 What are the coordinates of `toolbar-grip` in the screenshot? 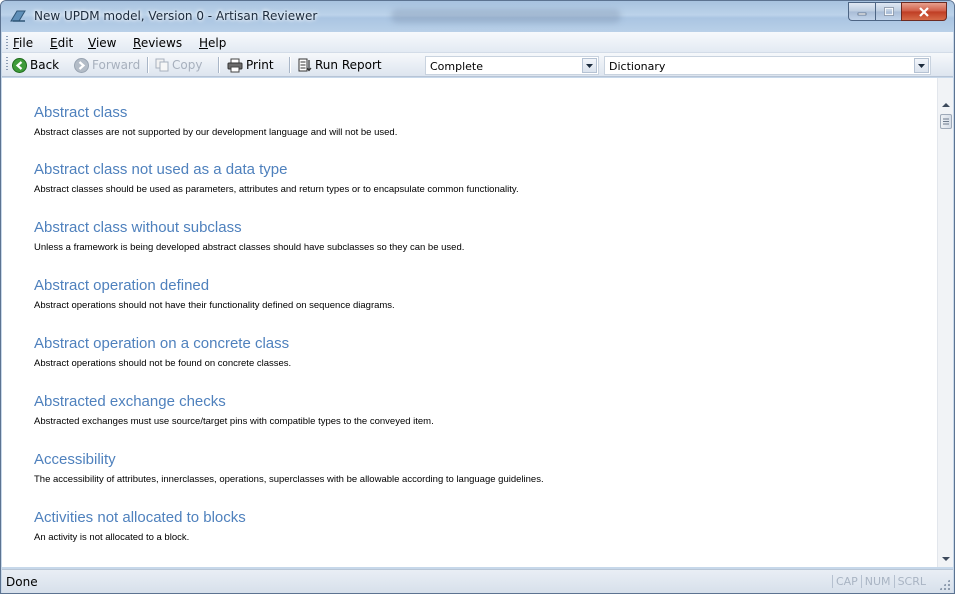 It's located at (7, 63).